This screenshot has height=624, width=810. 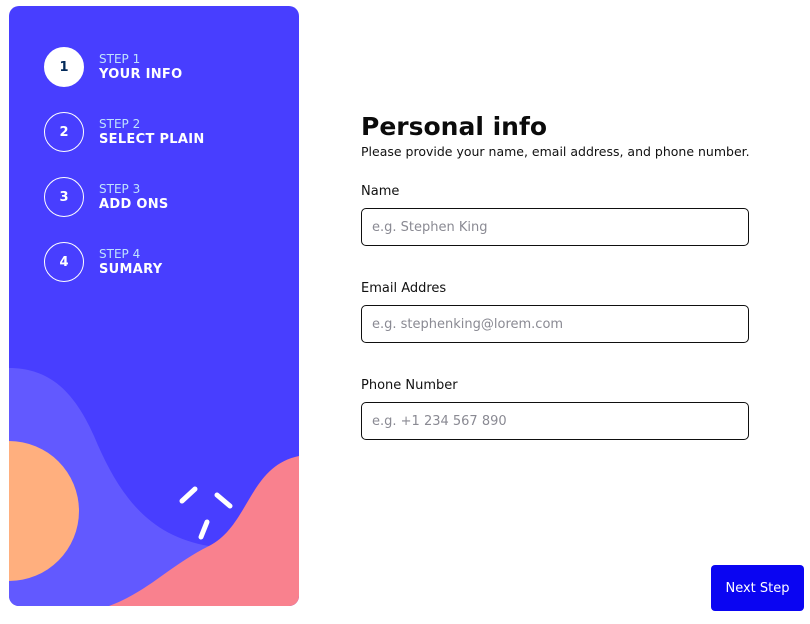 I want to click on email-input, so click(x=555, y=324).